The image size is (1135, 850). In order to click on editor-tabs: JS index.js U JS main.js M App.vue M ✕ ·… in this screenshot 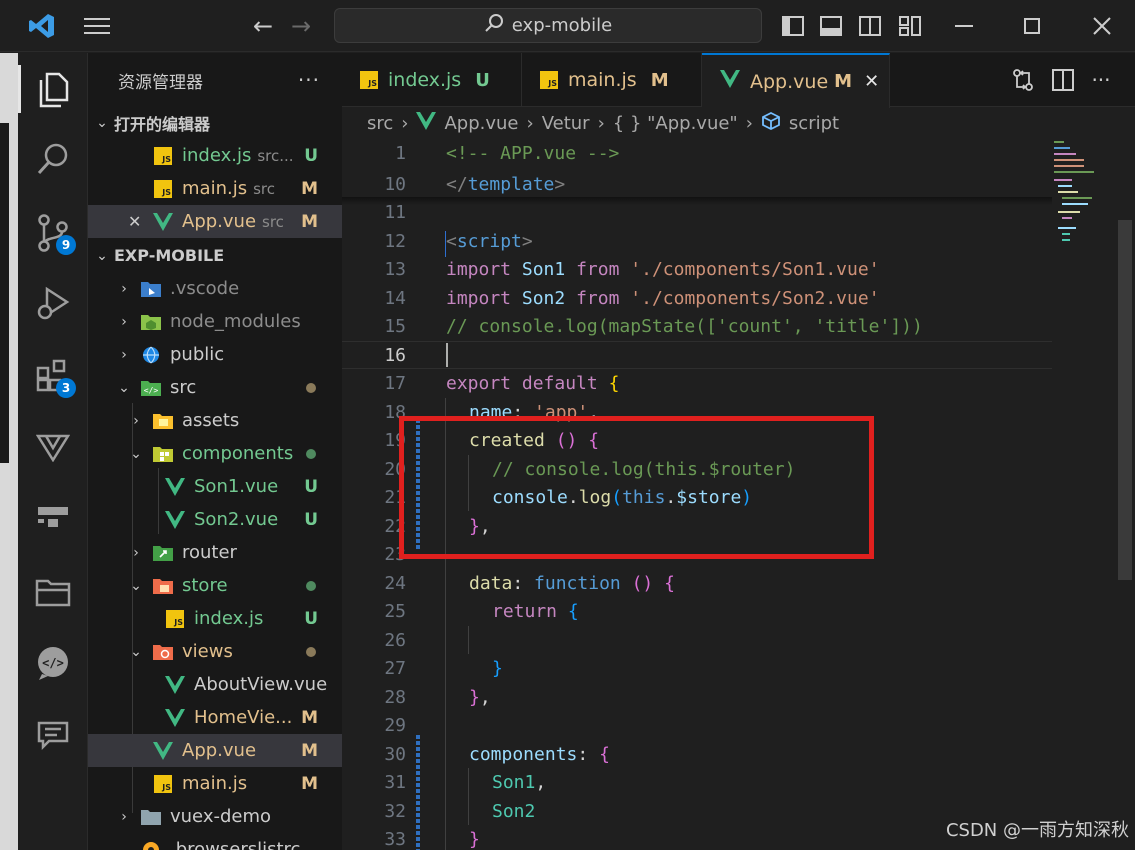, I will do `click(738, 80)`.